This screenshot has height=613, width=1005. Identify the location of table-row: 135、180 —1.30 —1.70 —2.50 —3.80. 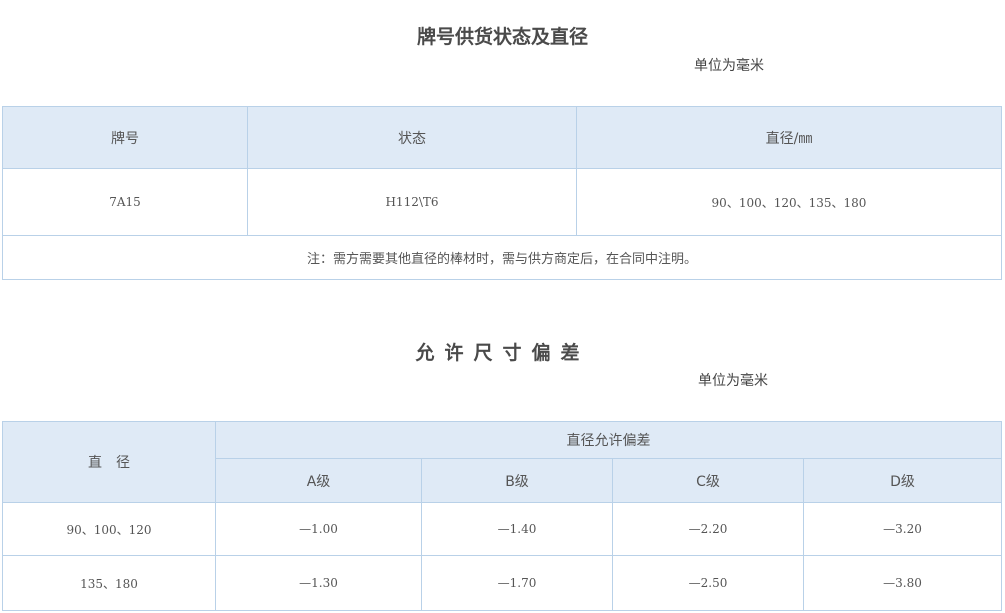
(502, 583).